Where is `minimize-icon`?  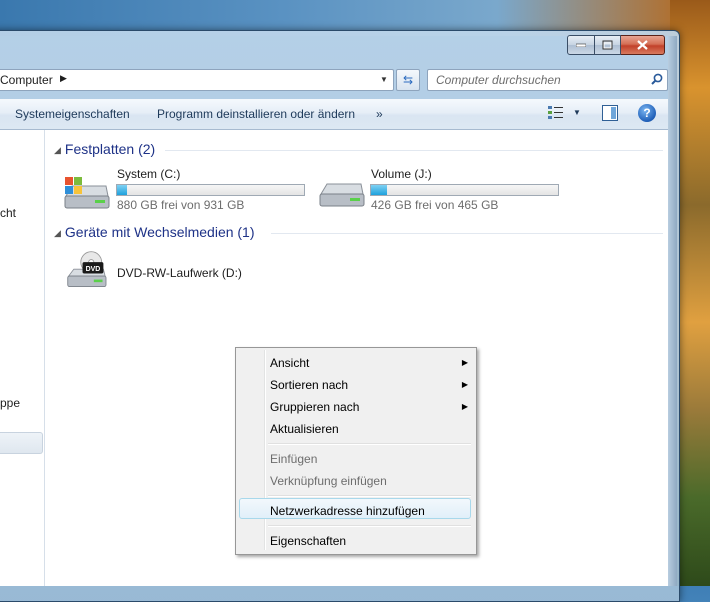 minimize-icon is located at coordinates (581, 45).